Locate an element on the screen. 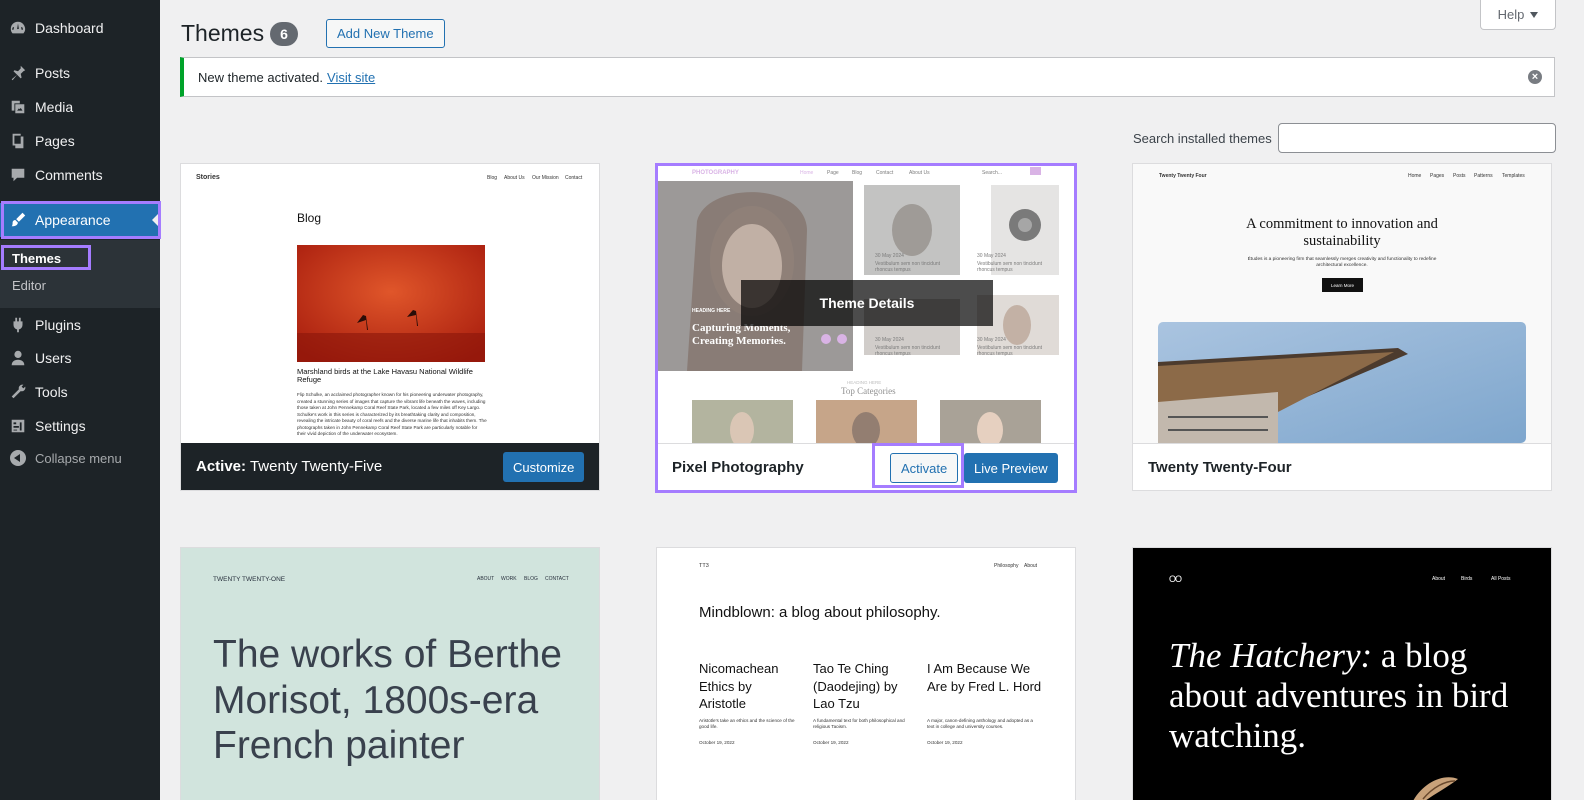 The image size is (1584, 800). help-tab-button: Help is located at coordinates (1518, 15).